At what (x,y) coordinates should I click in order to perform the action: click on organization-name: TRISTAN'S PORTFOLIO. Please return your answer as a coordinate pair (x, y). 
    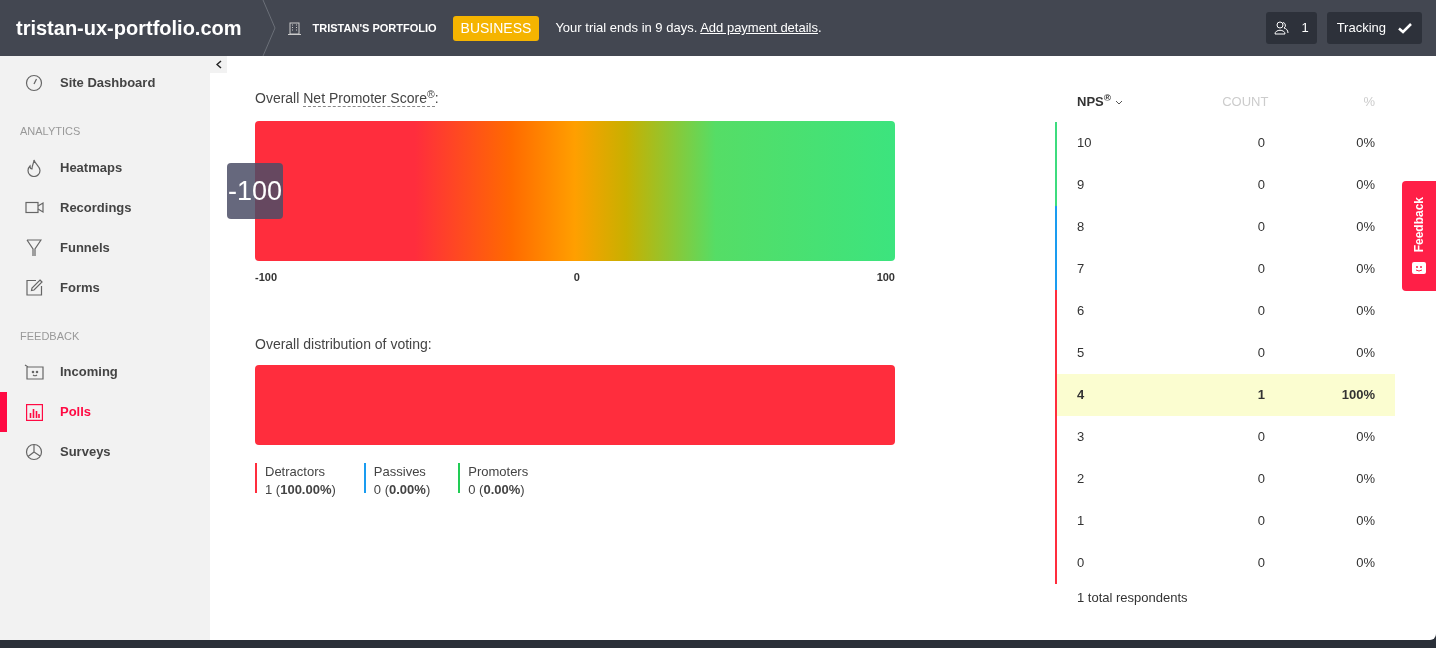
    Looking at the image, I should click on (374, 28).